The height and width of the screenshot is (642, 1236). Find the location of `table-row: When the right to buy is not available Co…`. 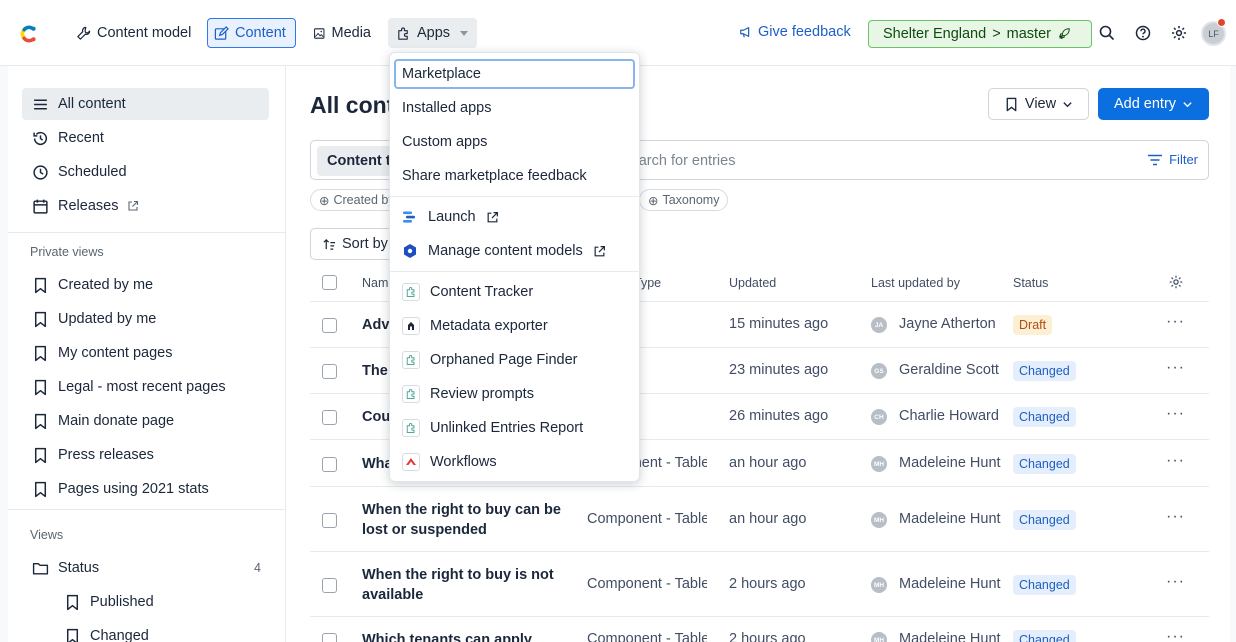

table-row: When the right to buy is not available Co… is located at coordinates (759, 584).